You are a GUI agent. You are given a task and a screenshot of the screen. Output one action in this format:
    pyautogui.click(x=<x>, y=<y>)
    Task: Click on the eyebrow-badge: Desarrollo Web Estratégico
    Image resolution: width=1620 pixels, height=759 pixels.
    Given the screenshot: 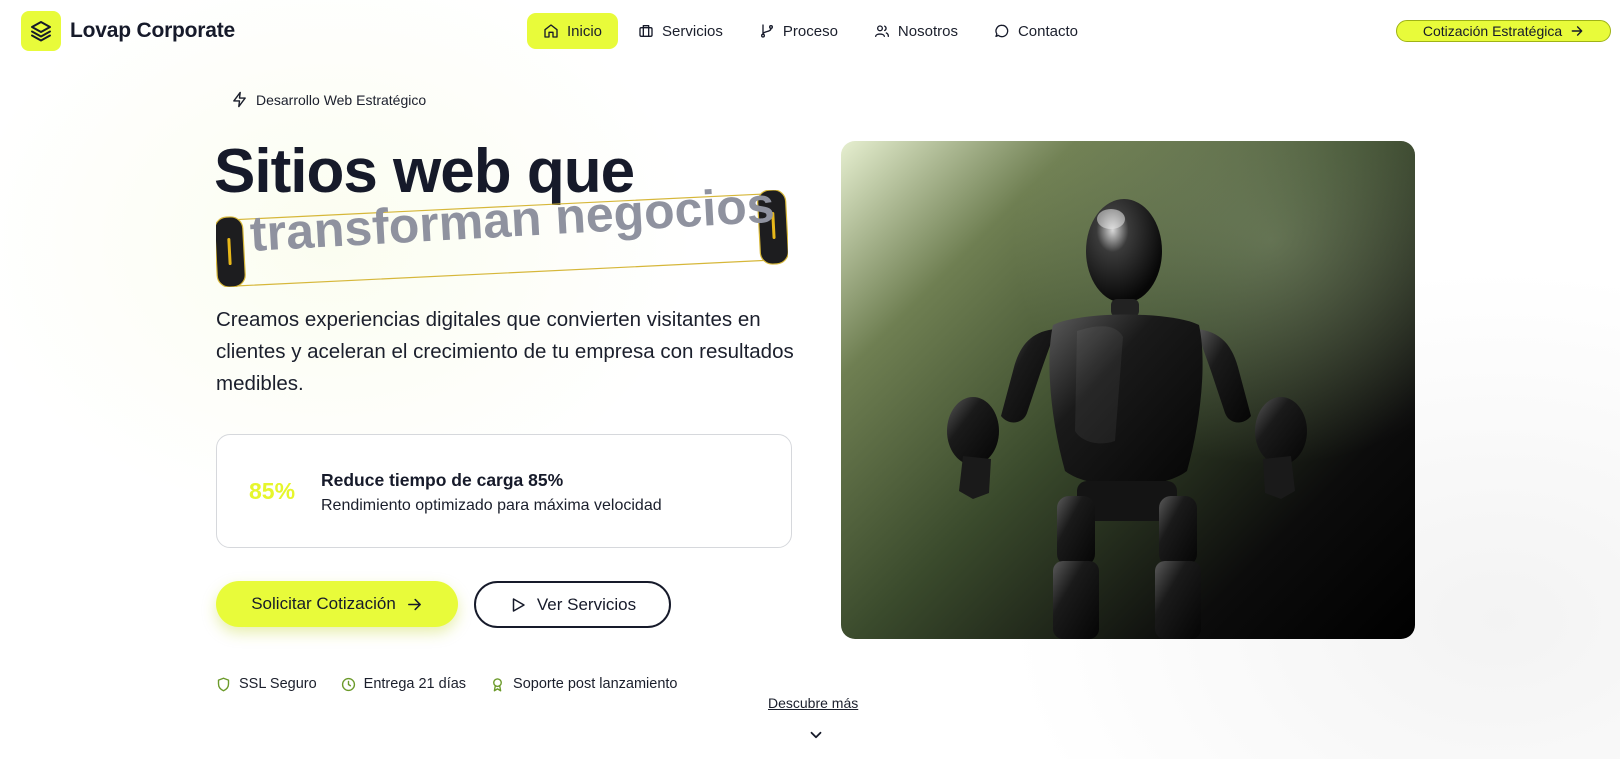 What is the action you would take?
    pyautogui.click(x=328, y=99)
    